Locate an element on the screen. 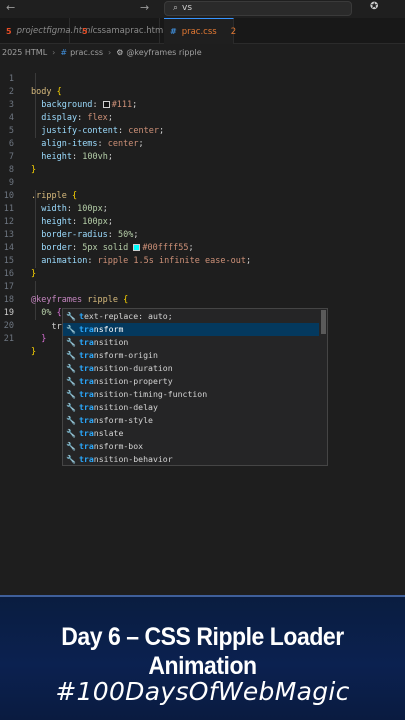 This screenshot has height=720, width=405. code-line: 12 border-radius: 50%; is located at coordinates (202, 221).